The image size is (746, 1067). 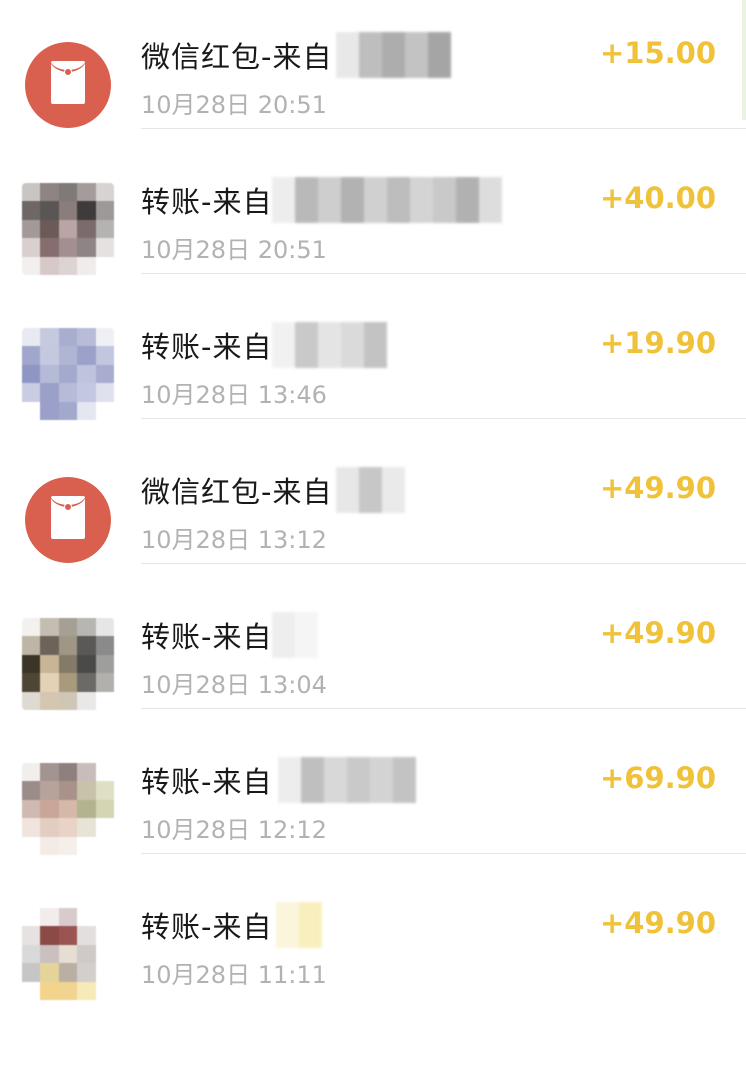 What do you see at coordinates (234, 975) in the screenshot?
I see `transaction-date: 10月28日 11:11` at bounding box center [234, 975].